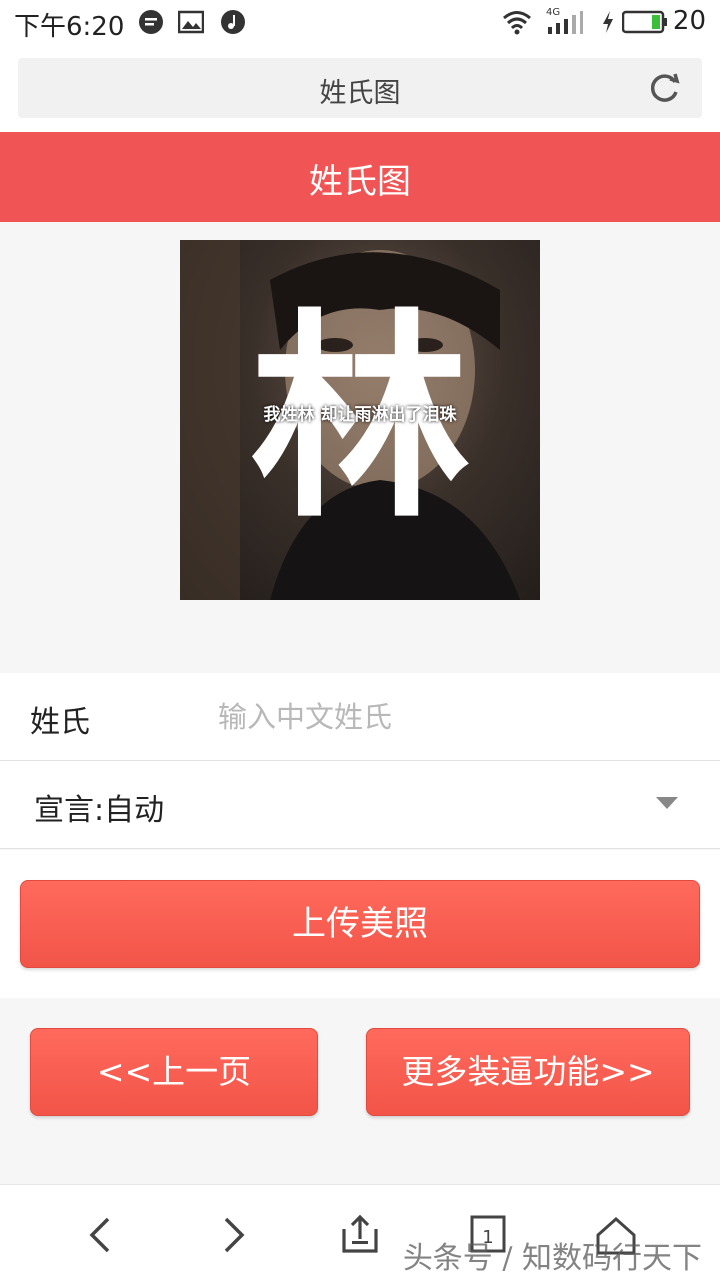 The image size is (720, 1280). What do you see at coordinates (151, 22) in the screenshot?
I see `message-icon` at bounding box center [151, 22].